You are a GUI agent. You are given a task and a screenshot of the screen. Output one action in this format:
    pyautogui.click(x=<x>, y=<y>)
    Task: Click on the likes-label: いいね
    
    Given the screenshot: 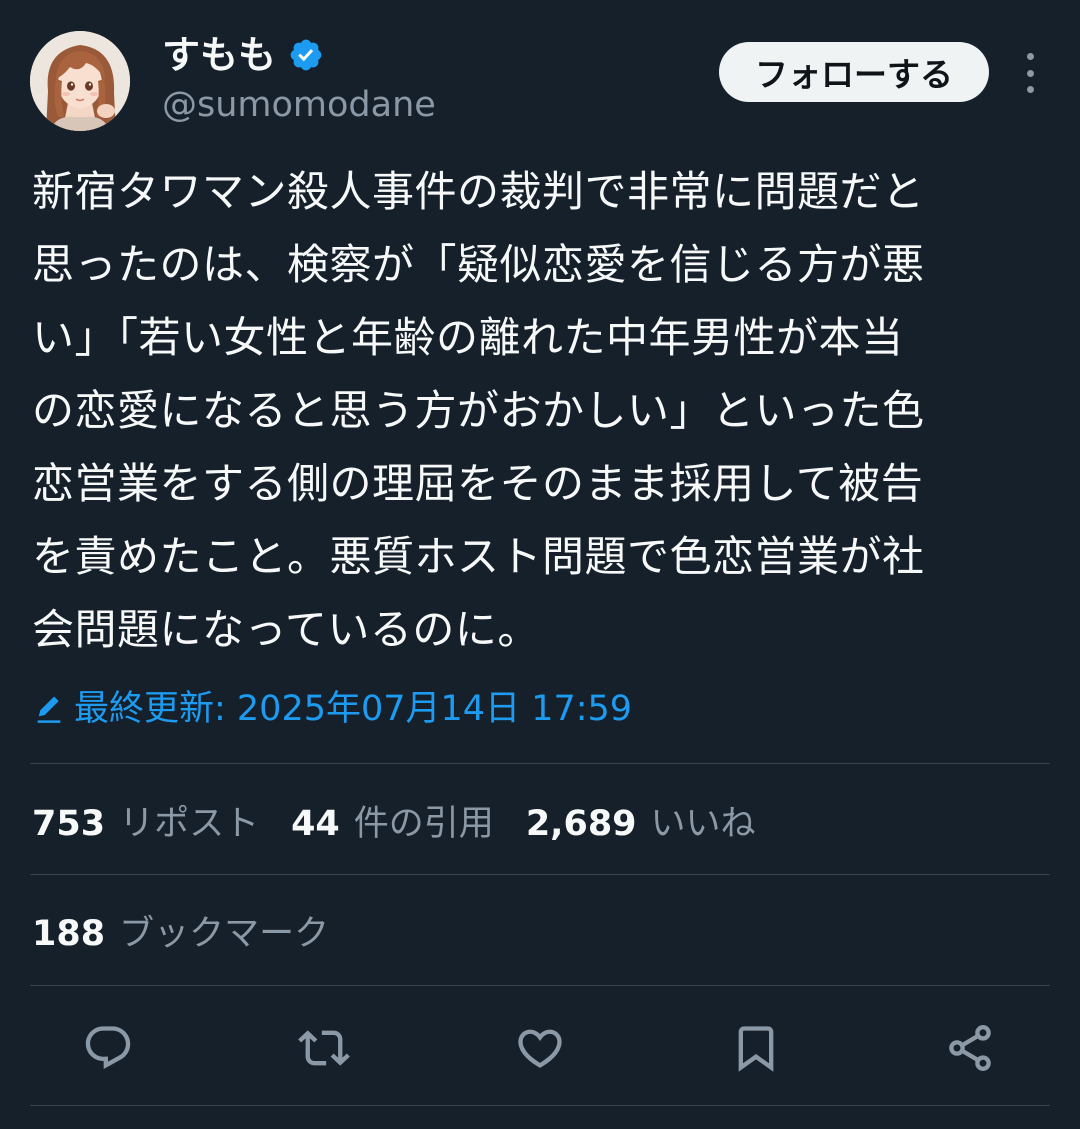 What is the action you would take?
    pyautogui.click(x=703, y=824)
    